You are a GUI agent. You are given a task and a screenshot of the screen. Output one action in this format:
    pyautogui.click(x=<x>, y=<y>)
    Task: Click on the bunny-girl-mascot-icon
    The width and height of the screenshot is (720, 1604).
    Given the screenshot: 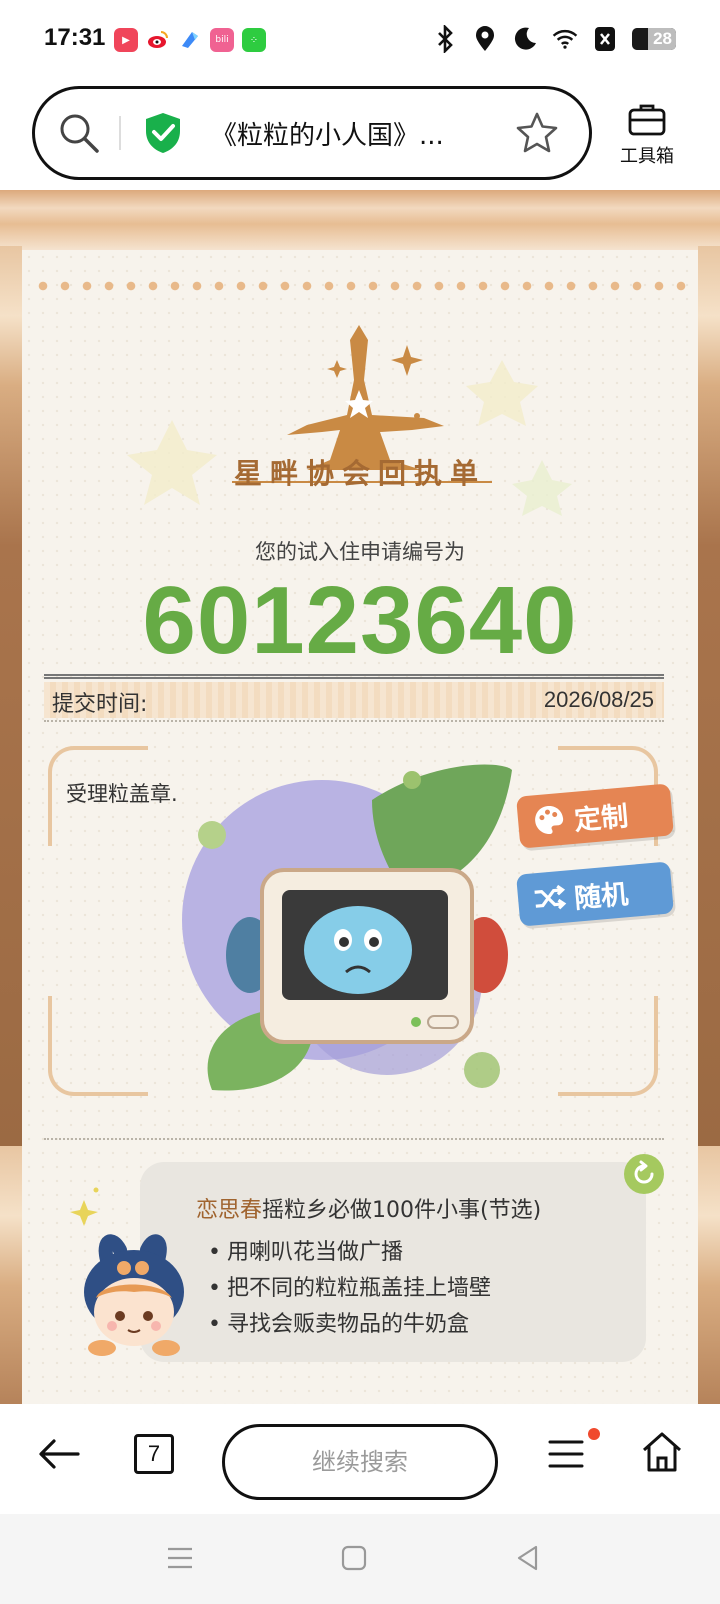 What is the action you would take?
    pyautogui.click(x=127, y=1271)
    